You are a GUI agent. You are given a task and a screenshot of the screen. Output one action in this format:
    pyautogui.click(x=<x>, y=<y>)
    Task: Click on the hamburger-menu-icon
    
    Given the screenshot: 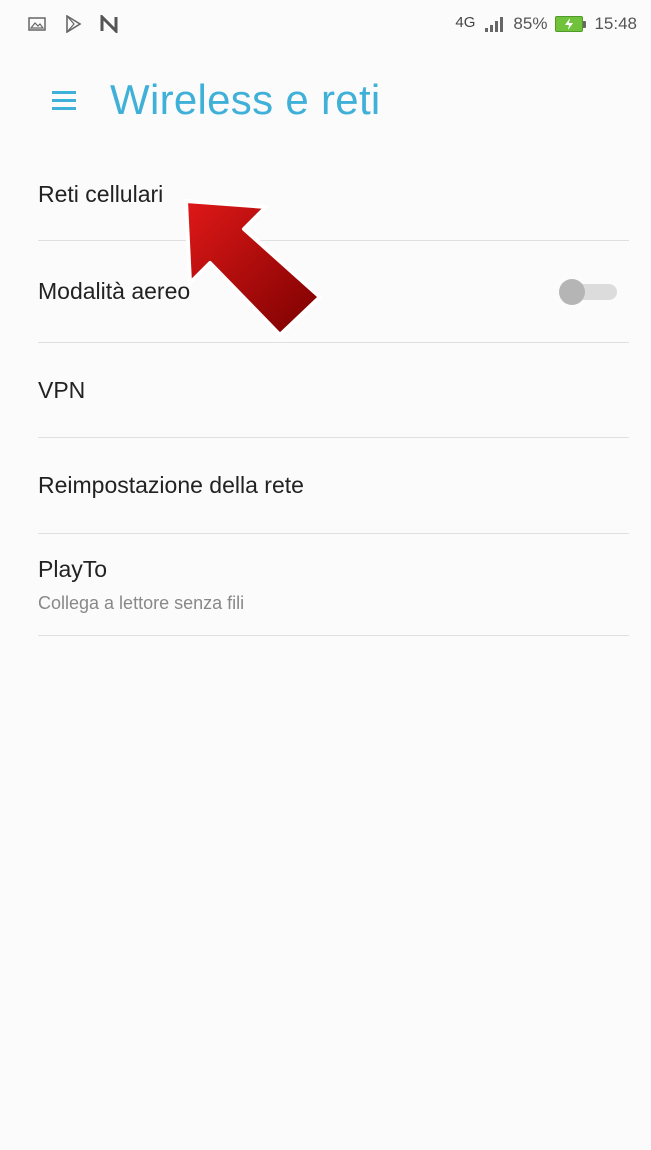 What is the action you would take?
    pyautogui.click(x=64, y=100)
    